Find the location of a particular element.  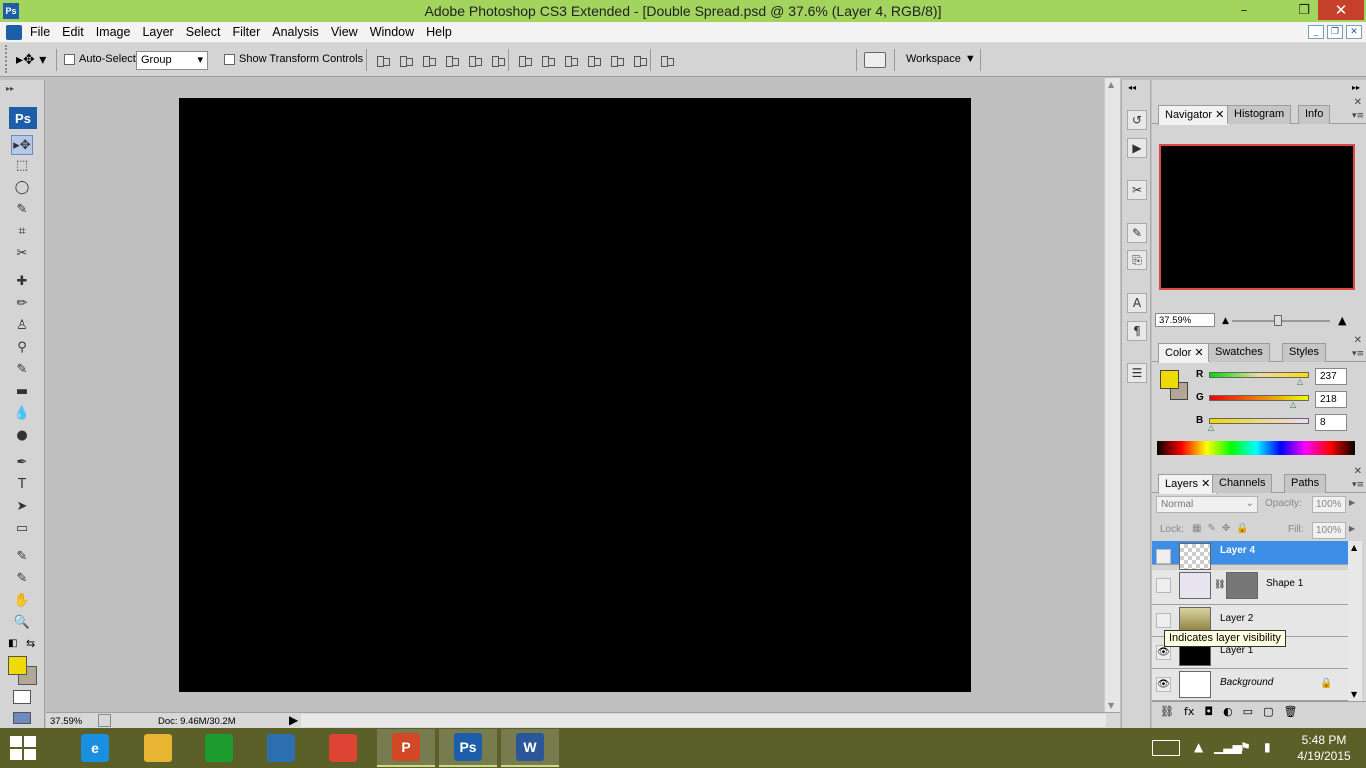

menu-file: File is located at coordinates (40, 32).